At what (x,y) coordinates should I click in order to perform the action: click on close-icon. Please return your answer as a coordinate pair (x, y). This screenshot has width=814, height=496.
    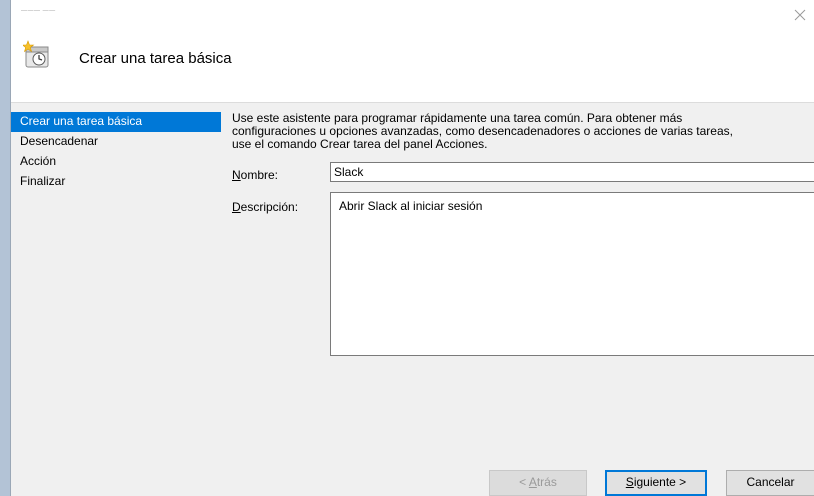
    Looking at the image, I should click on (800, 15).